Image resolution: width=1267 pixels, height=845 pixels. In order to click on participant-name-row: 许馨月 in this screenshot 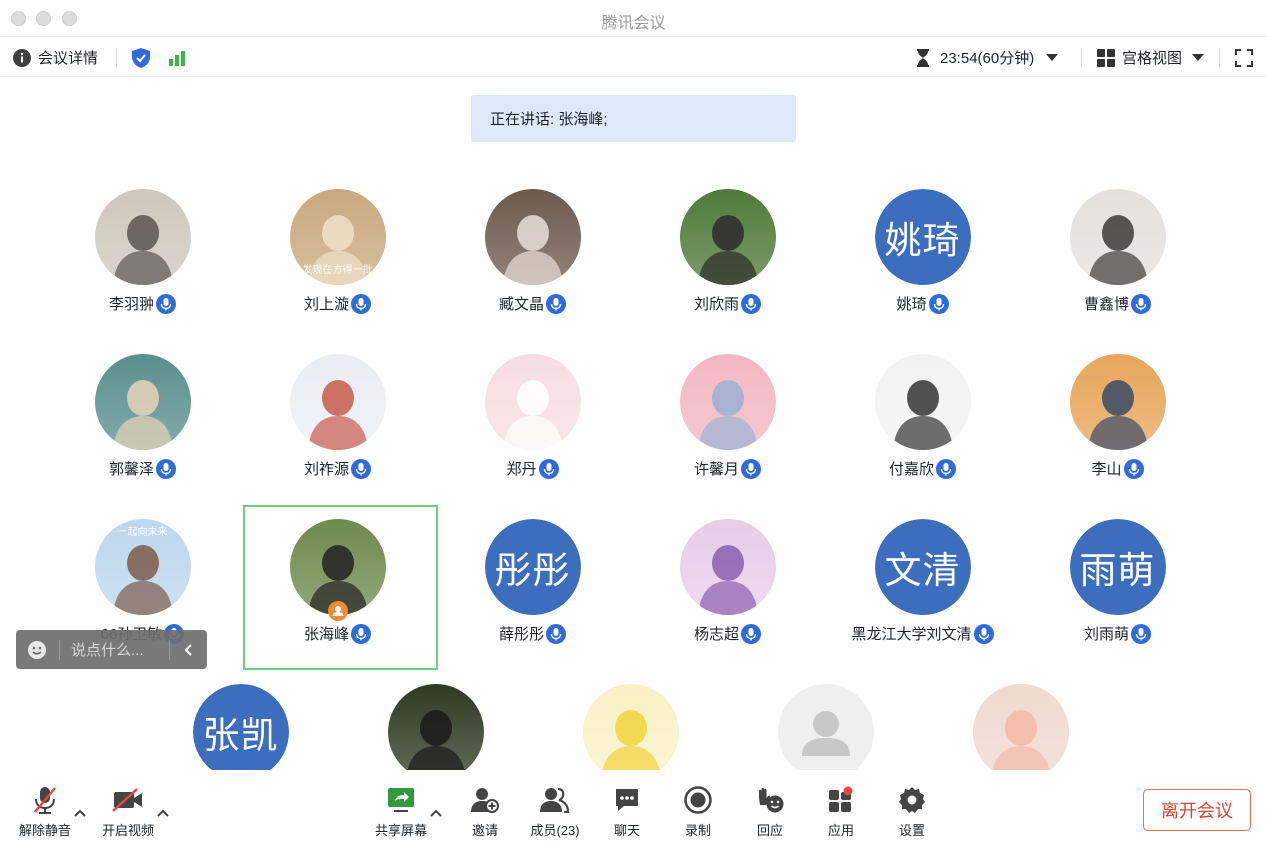, I will do `click(727, 468)`.